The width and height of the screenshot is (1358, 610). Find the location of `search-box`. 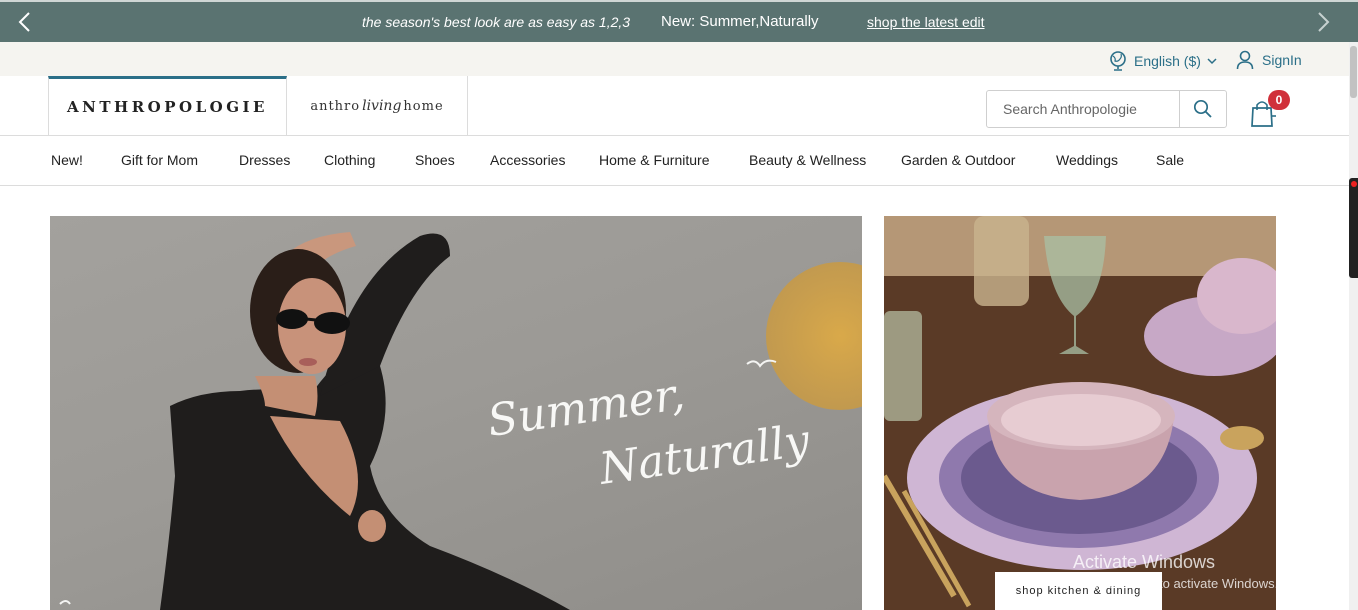

search-box is located at coordinates (1106, 109).